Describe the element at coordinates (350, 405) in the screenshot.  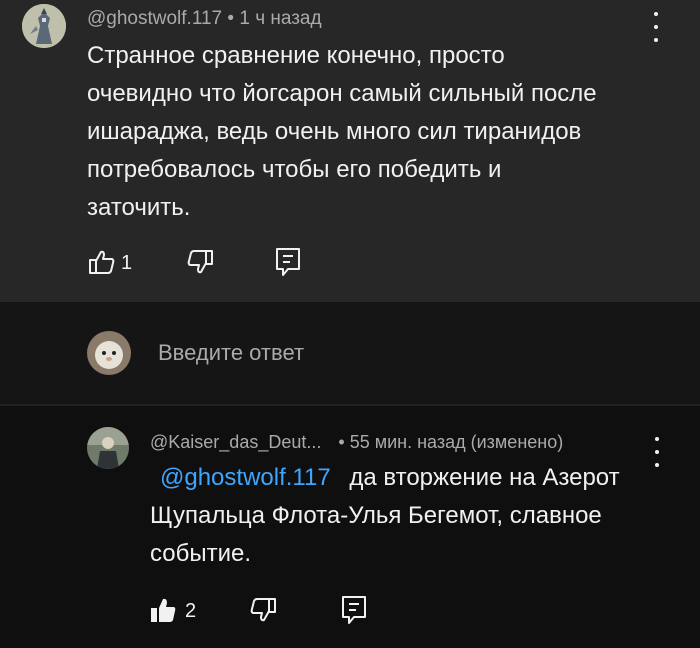
I see `divider` at that location.